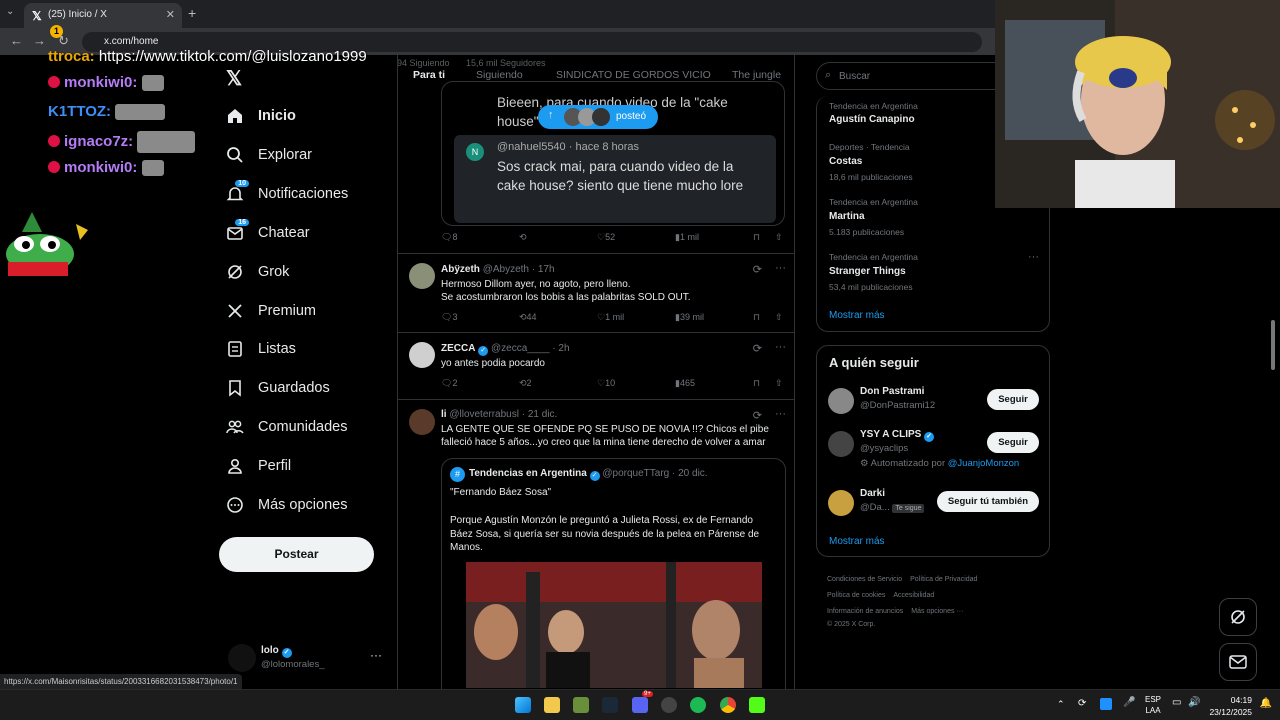  What do you see at coordinates (1129, 702) in the screenshot?
I see `microphone-icon: 🎤` at bounding box center [1129, 702].